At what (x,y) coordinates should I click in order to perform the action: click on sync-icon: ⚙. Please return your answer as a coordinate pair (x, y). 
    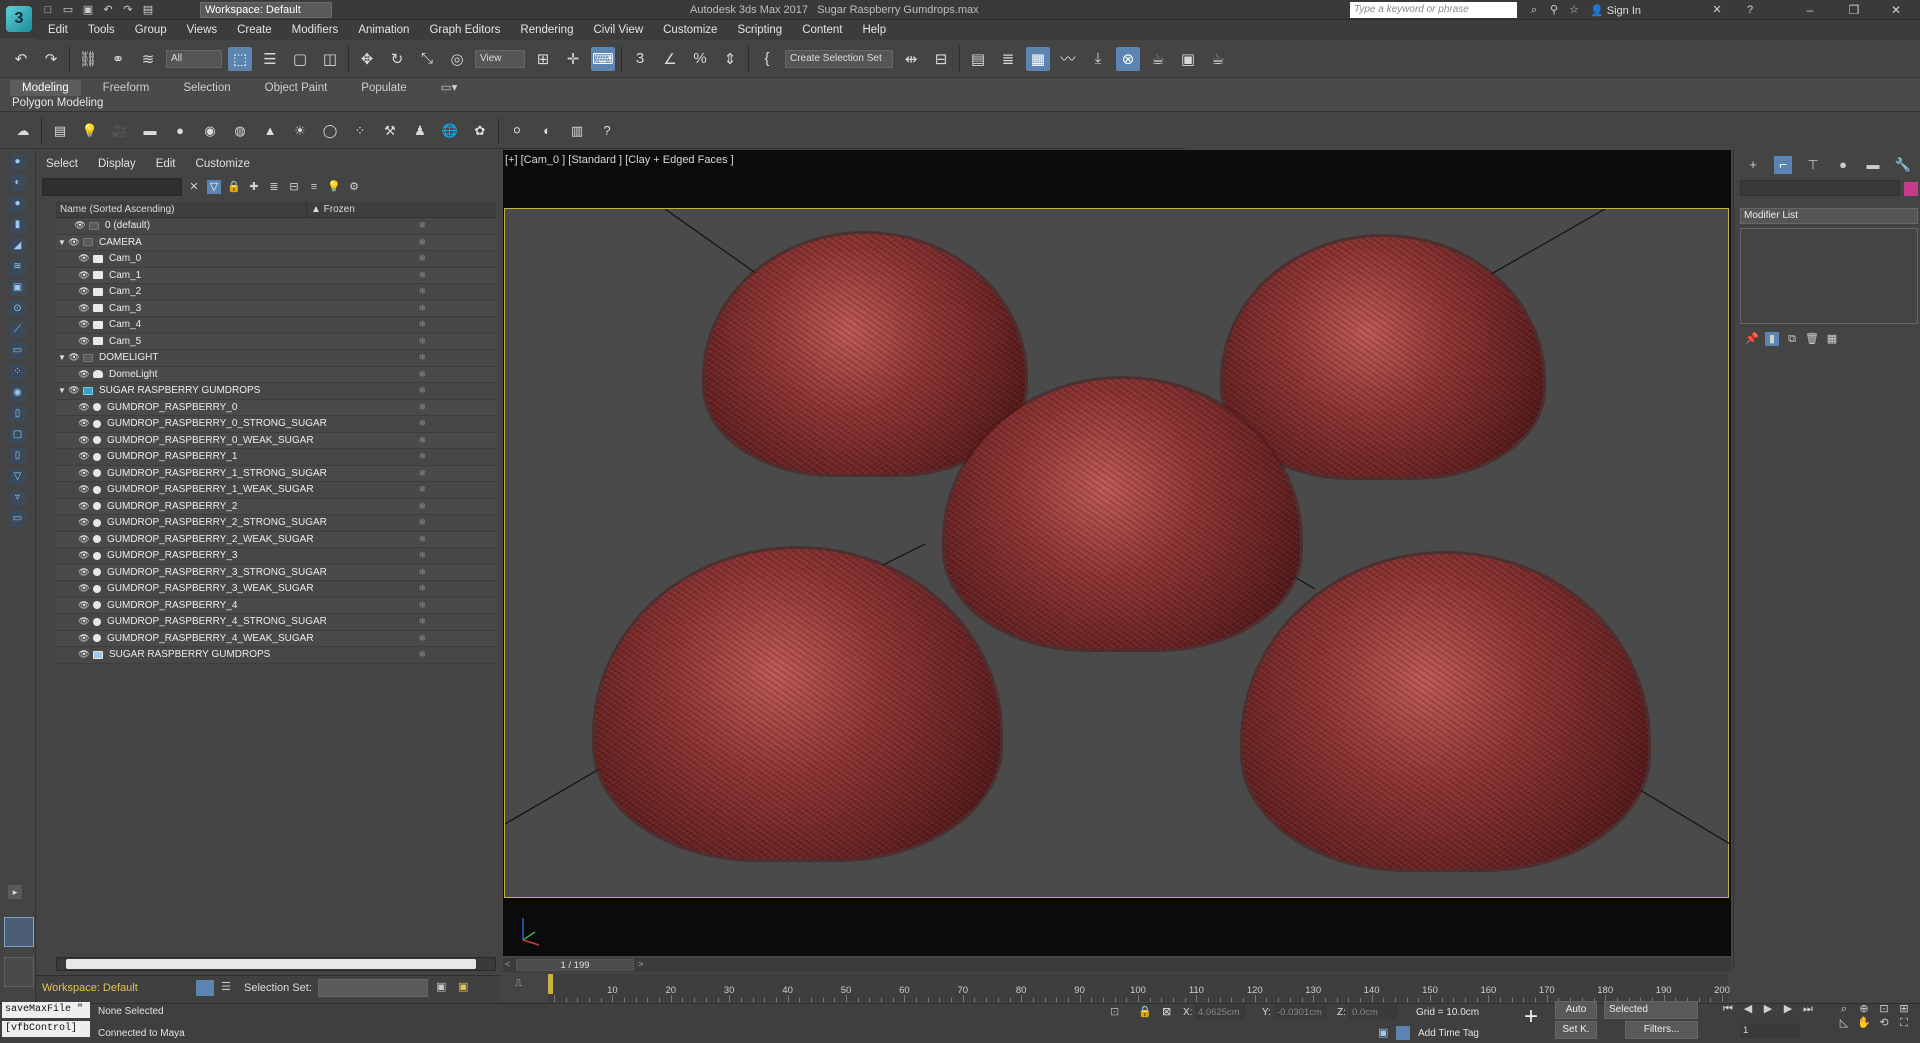
    Looking at the image, I should click on (354, 187).